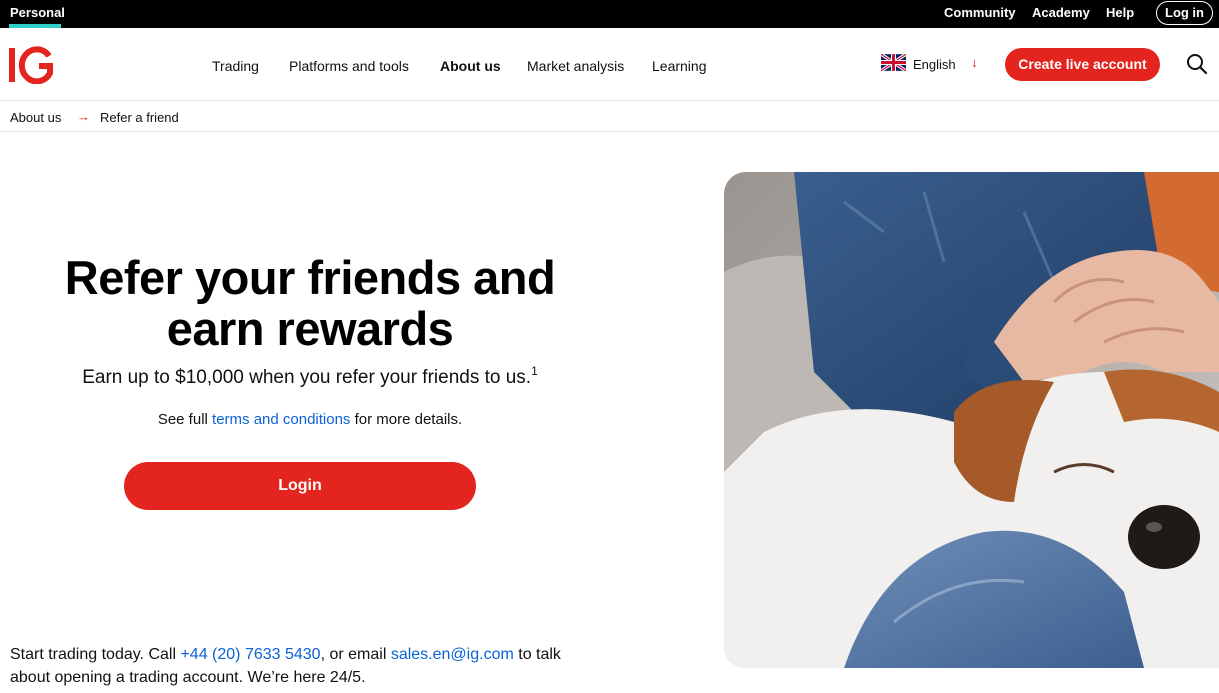 The width and height of the screenshot is (1219, 693). I want to click on phone-link: +44 (20) 7633 5430, so click(250, 654).